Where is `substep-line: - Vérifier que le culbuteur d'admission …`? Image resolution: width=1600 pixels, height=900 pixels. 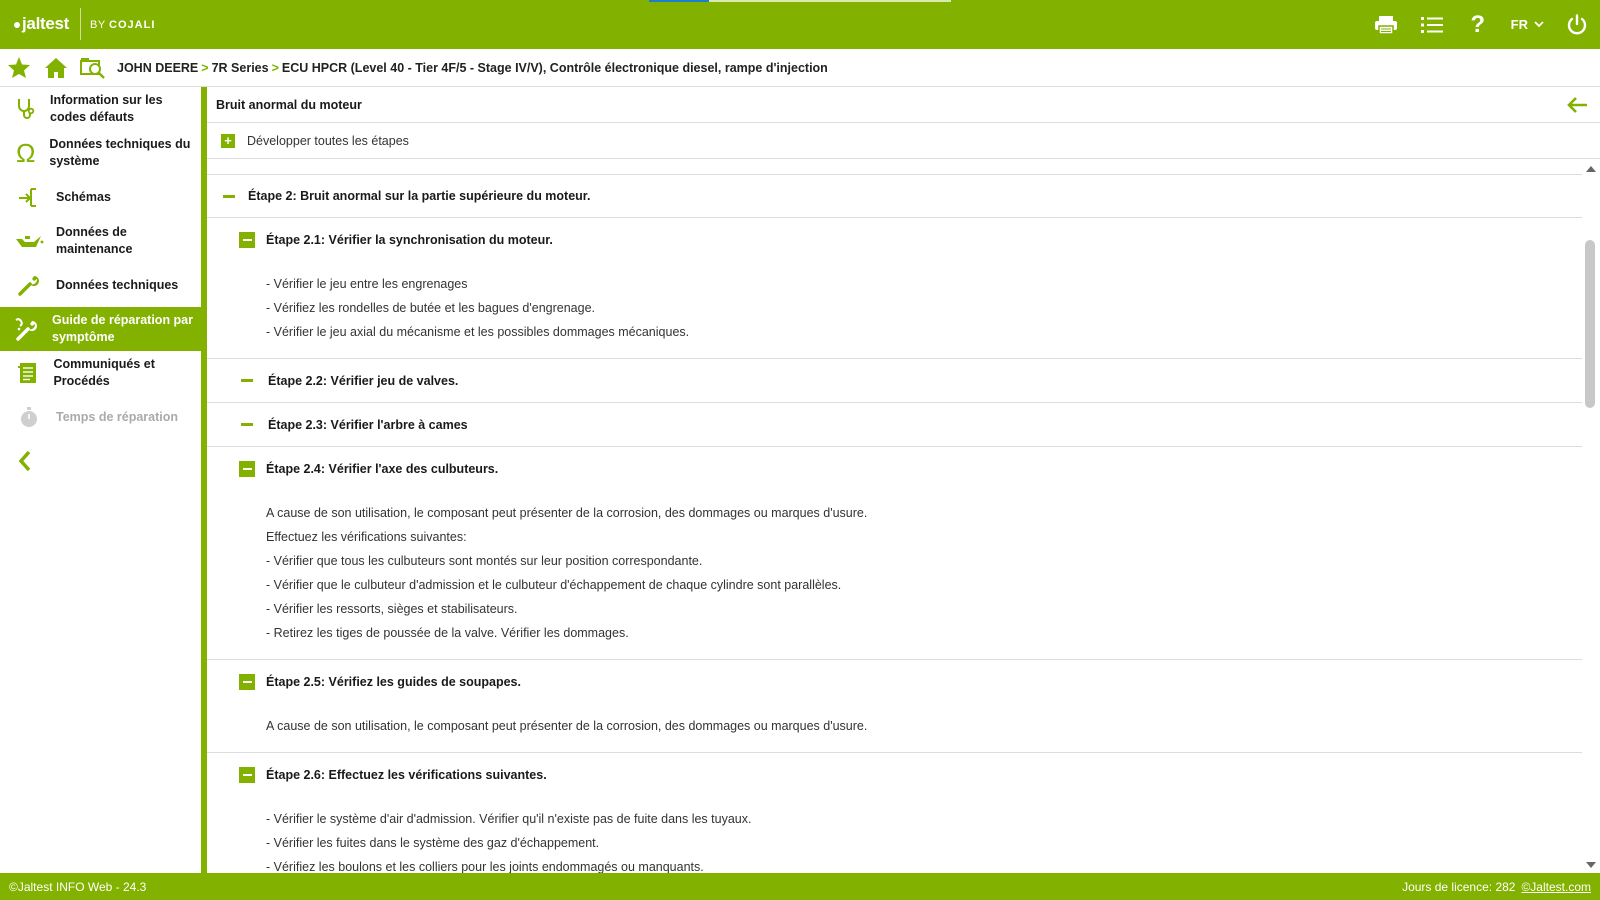 substep-line: - Vérifier que le culbuteur d'admission … is located at coordinates (554, 585).